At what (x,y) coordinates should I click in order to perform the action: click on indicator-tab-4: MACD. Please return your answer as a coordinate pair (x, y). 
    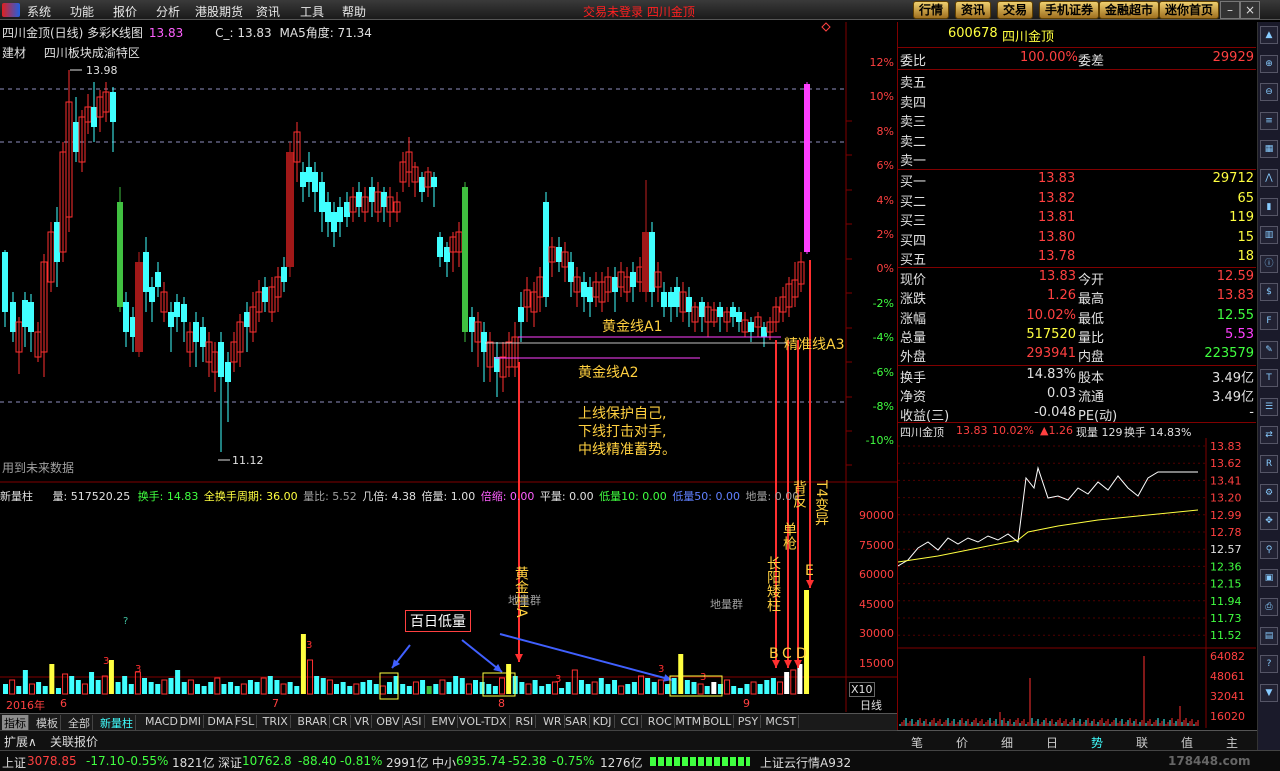
    Looking at the image, I should click on (162, 721).